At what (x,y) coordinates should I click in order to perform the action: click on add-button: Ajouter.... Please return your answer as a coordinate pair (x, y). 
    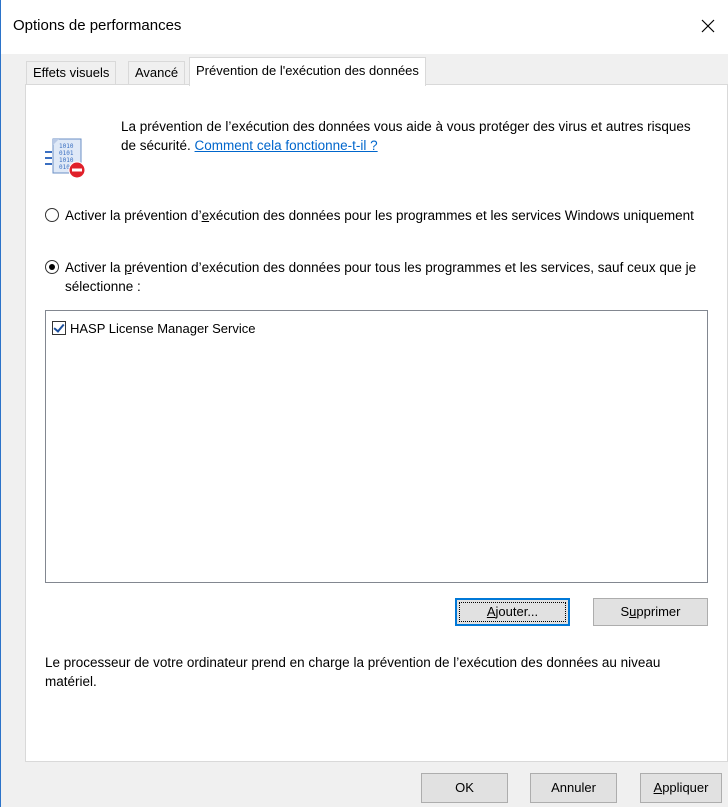
    Looking at the image, I should click on (512, 612).